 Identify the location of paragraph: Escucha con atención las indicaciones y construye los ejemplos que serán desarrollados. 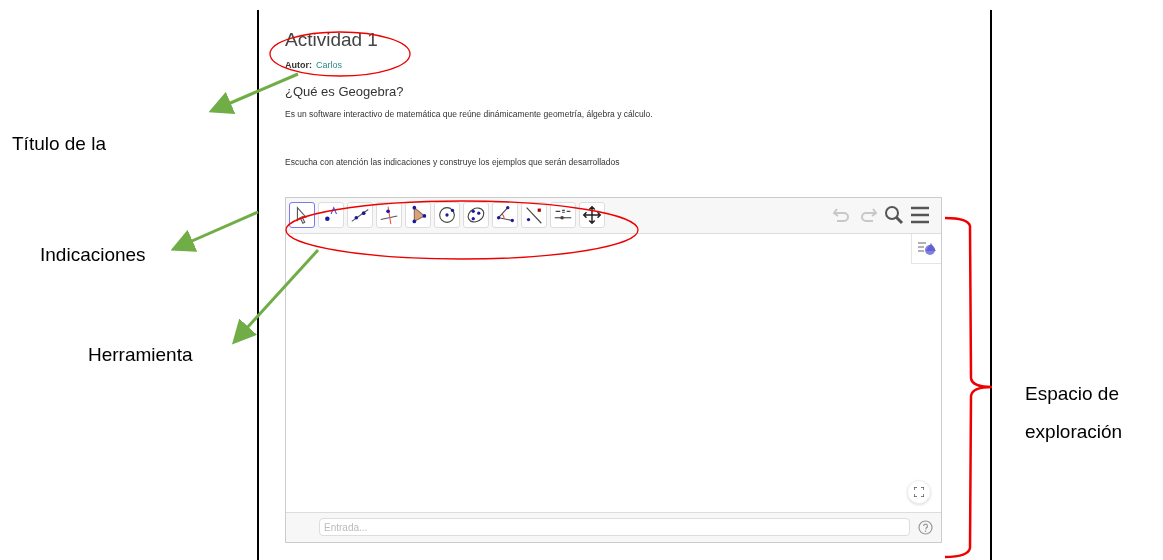
(453, 162).